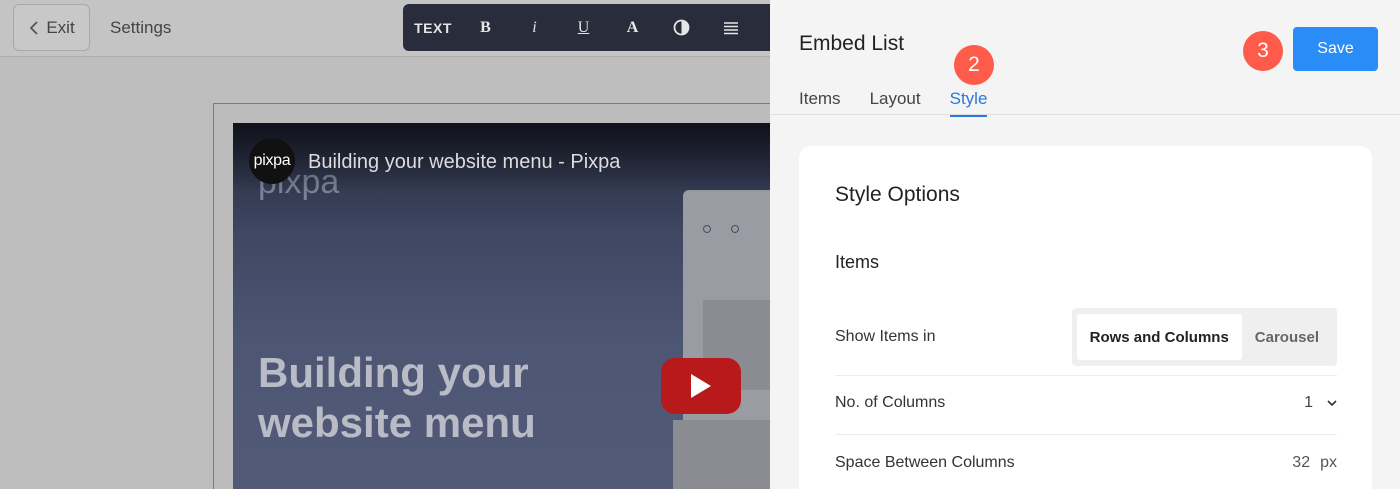 This screenshot has width=1400, height=489. I want to click on text-format-toolbar: TEXT B i U A, so click(586, 27).